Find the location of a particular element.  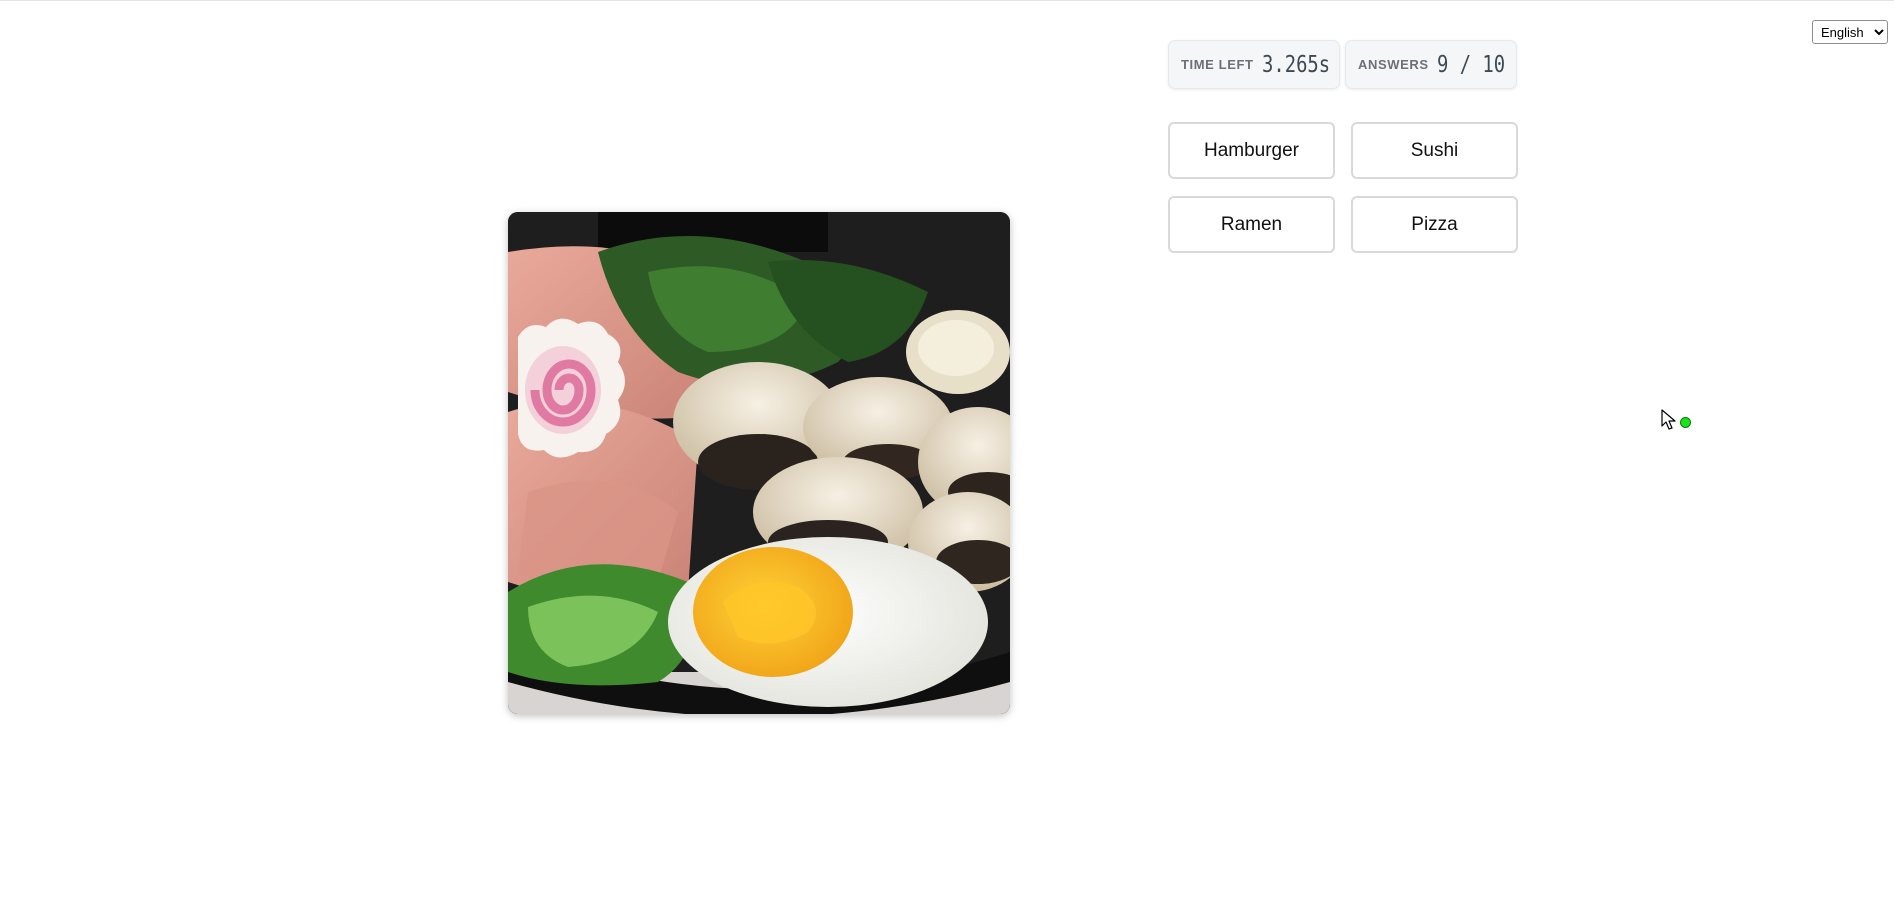

time-left-stat: TIME LEFT 3.265s is located at coordinates (1254, 64).